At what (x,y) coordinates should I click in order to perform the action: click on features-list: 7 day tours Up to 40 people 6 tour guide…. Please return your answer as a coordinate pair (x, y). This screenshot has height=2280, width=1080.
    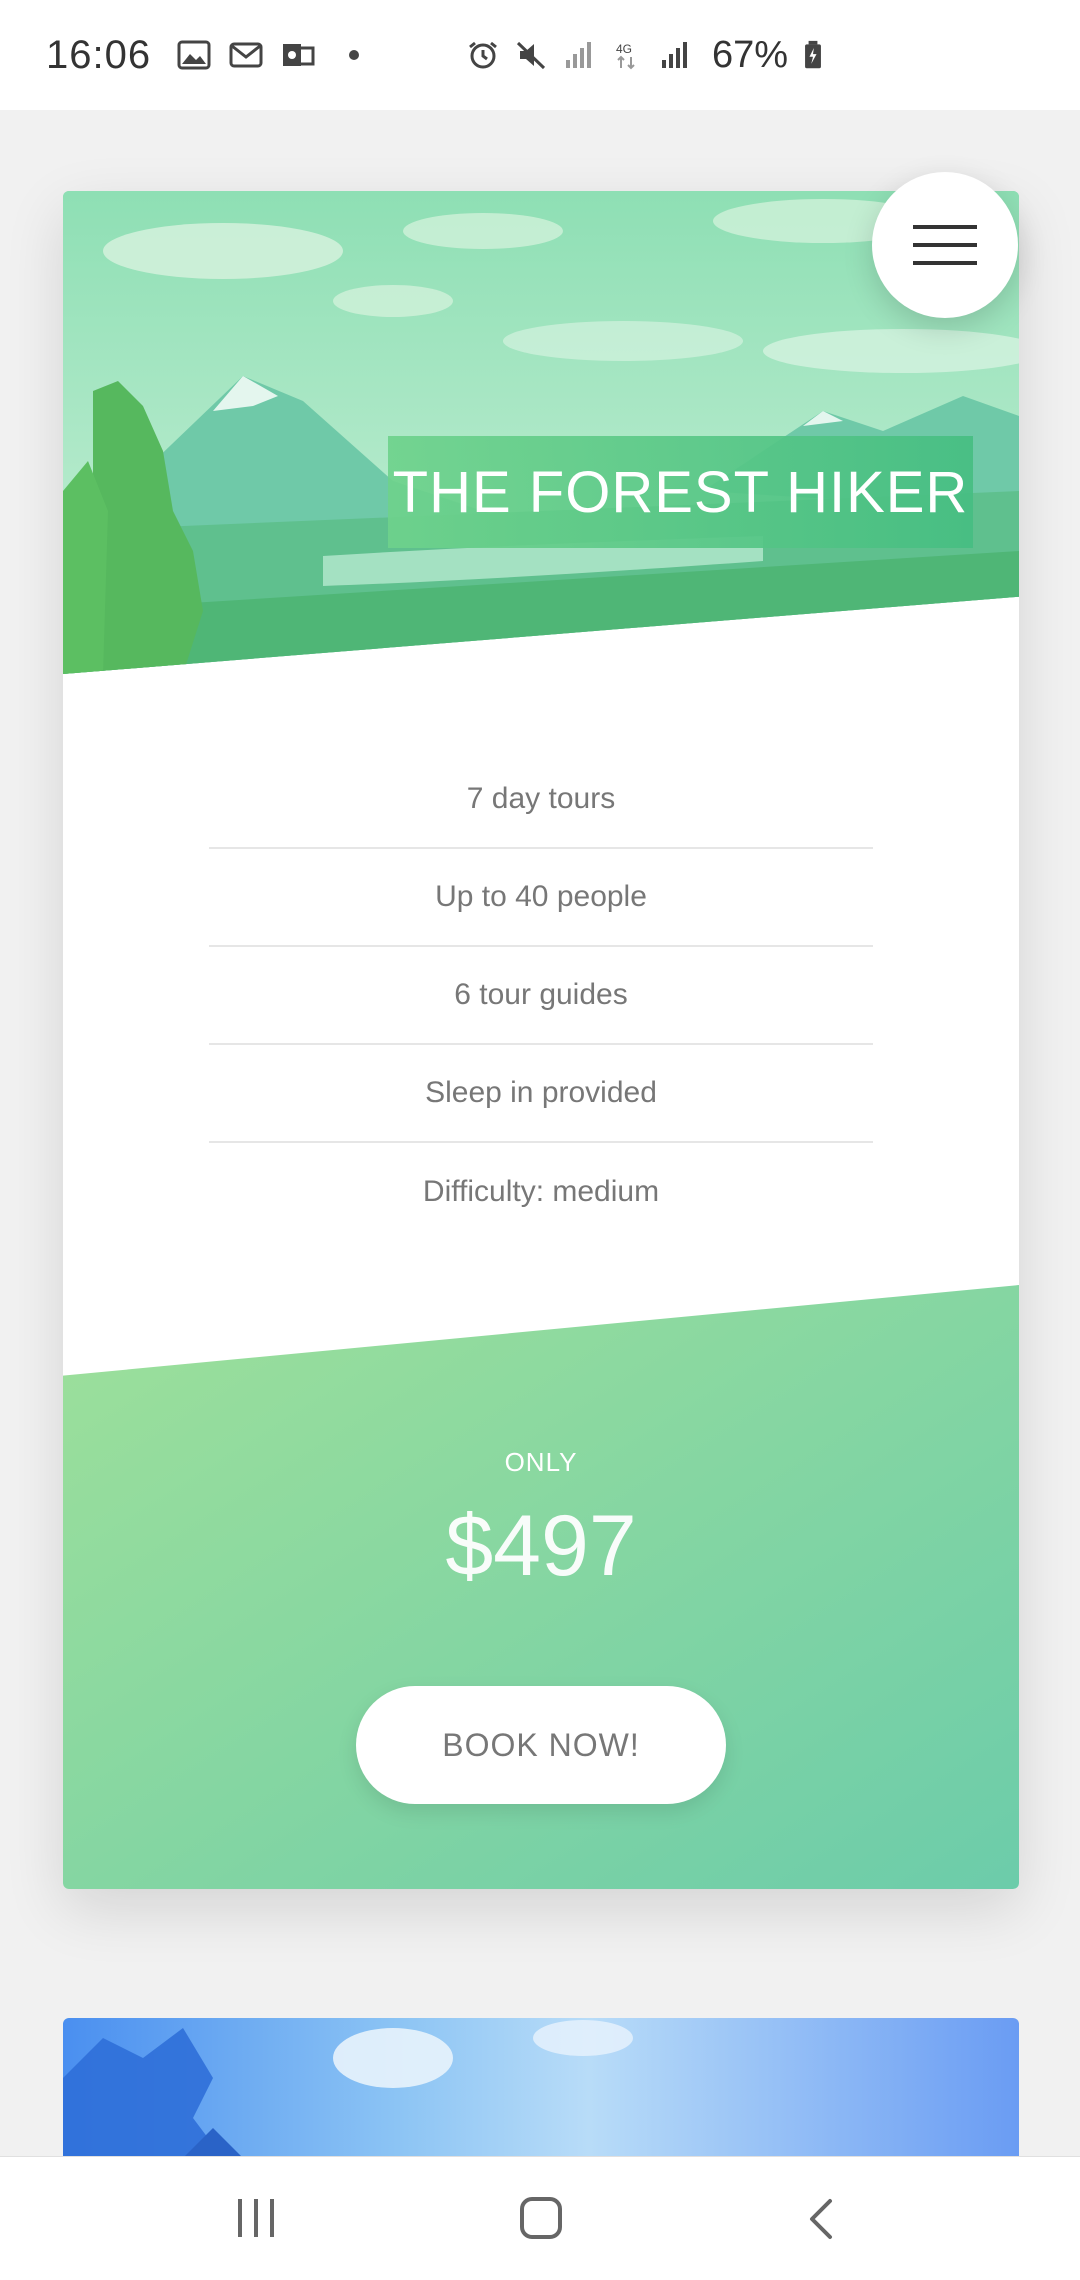
    Looking at the image, I should click on (541, 996).